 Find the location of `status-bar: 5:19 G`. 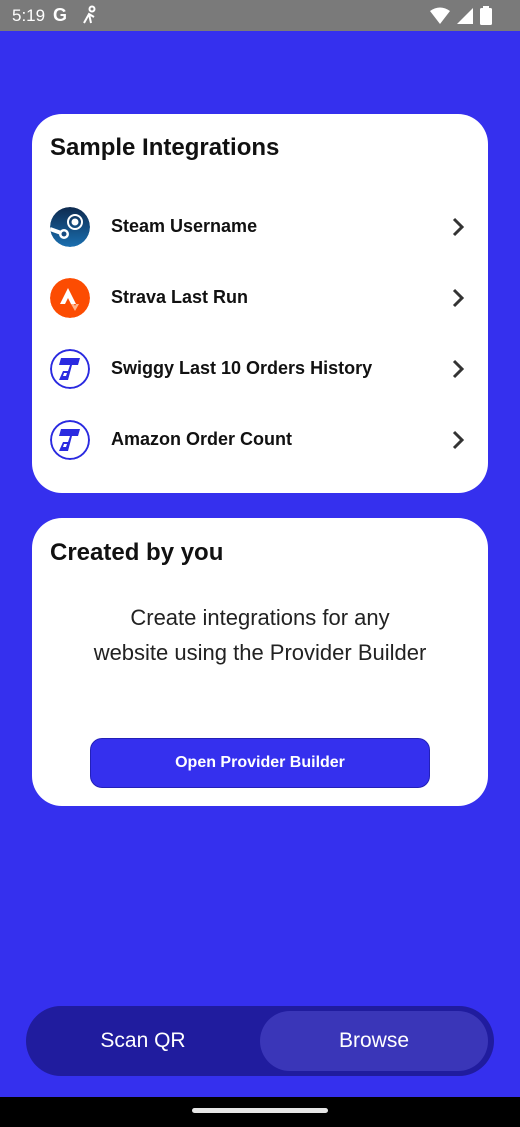

status-bar: 5:19 G is located at coordinates (260, 15).